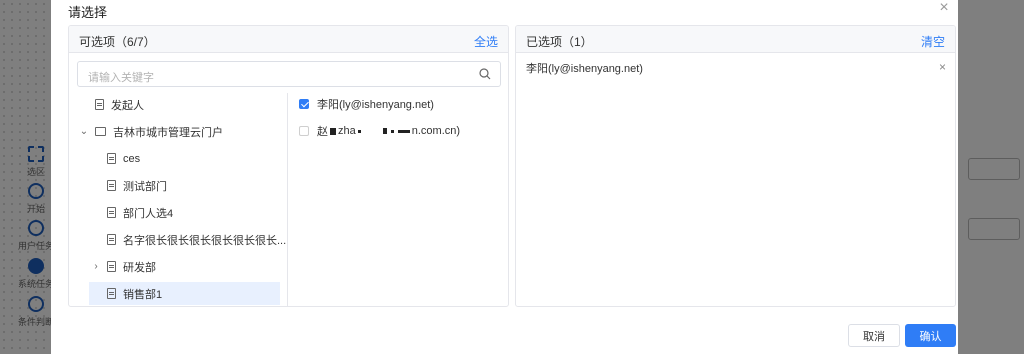 This screenshot has width=1024, height=354. What do you see at coordinates (289, 74) in the screenshot?
I see `search-input: 请输入关键字` at bounding box center [289, 74].